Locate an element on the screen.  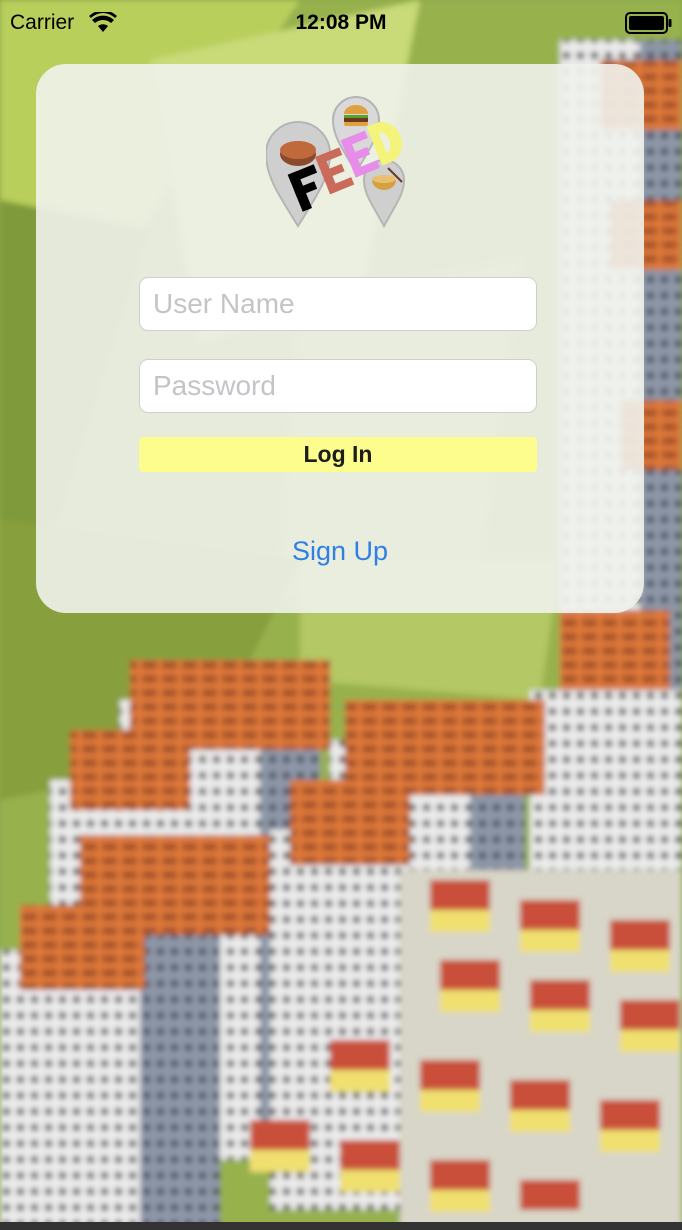
signup-button: Sign Up is located at coordinates (340, 551).